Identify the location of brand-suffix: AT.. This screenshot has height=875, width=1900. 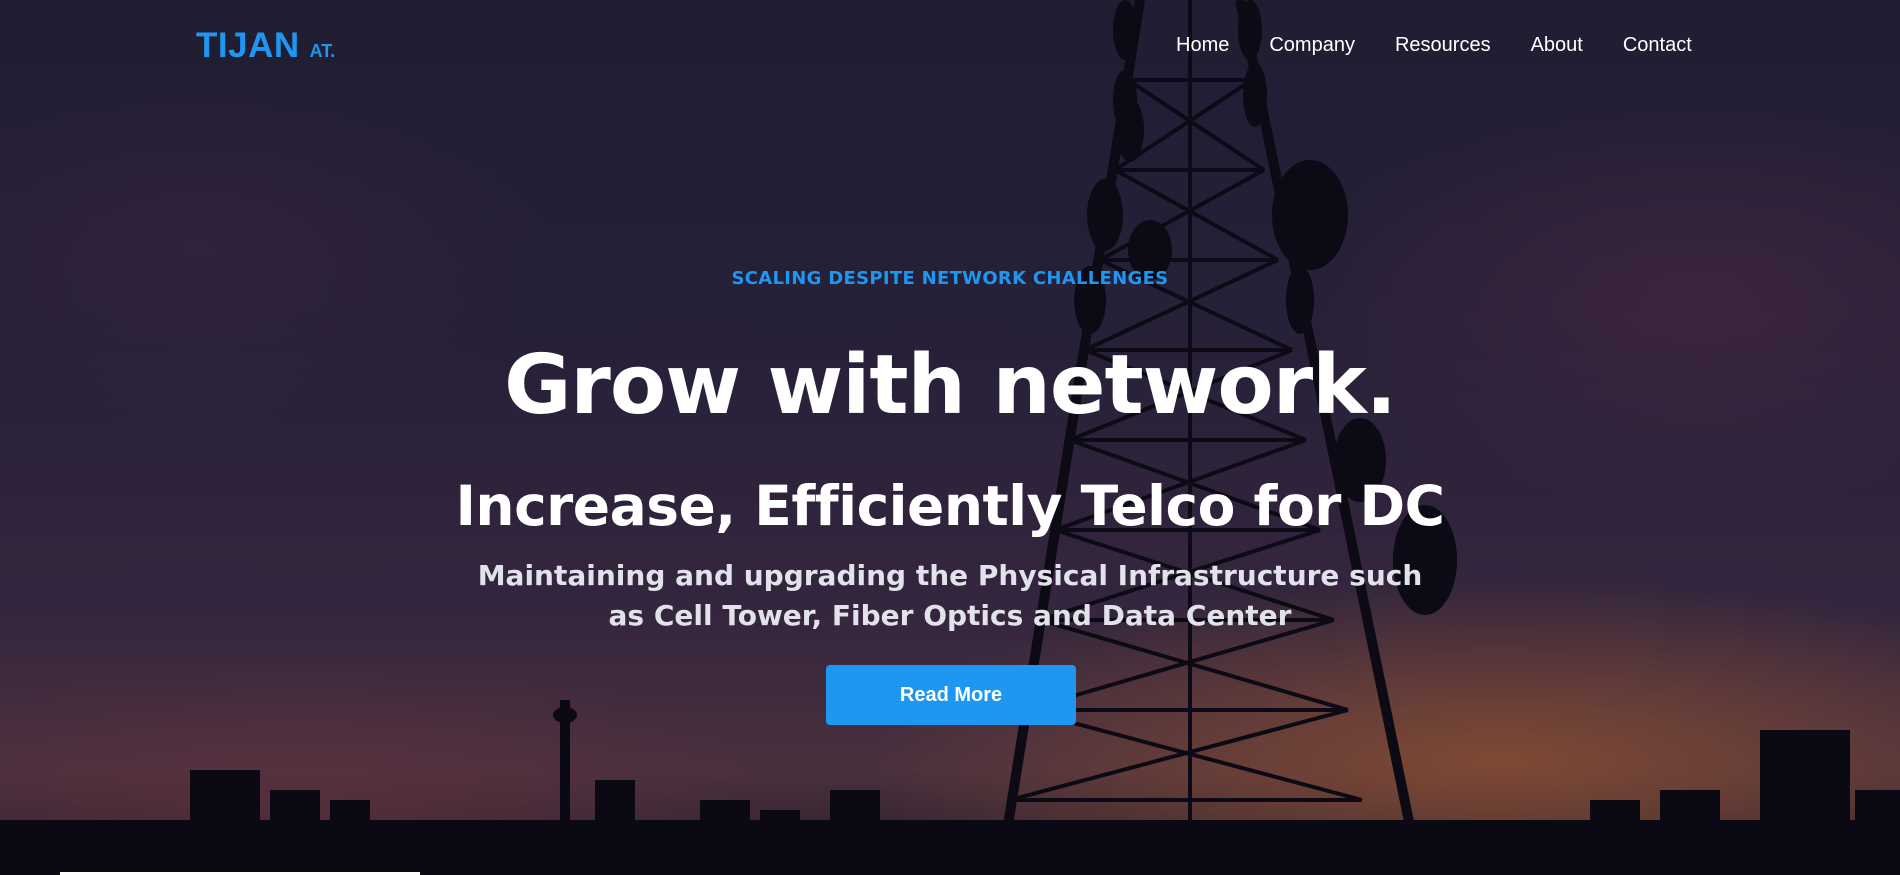
(322, 51).